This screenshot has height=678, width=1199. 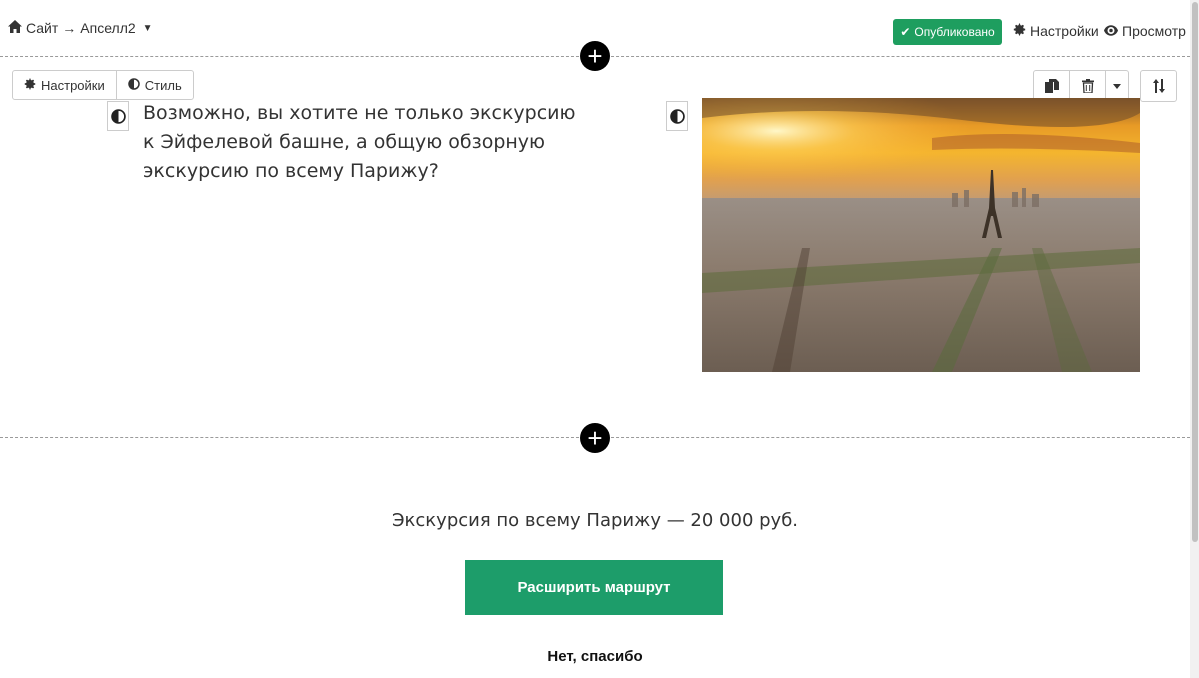 I want to click on image-contrast-icon, so click(x=677, y=116).